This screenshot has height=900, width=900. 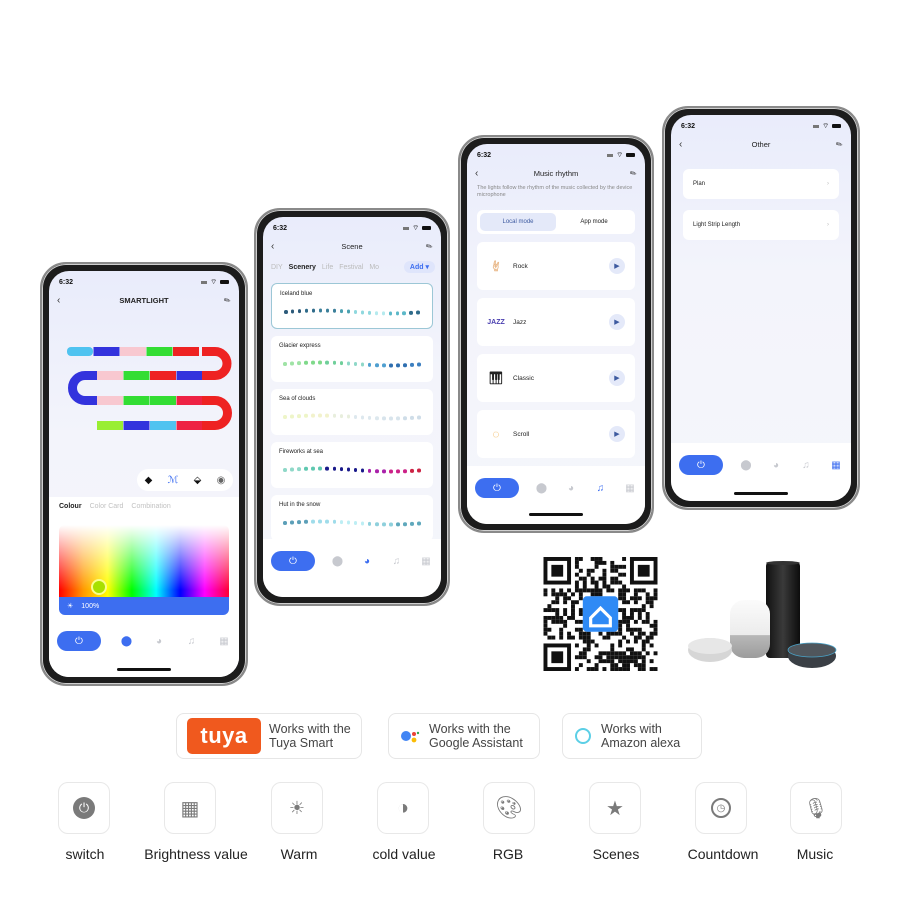 What do you see at coordinates (518, 222) in the screenshot?
I see `local-mode-tab: Local mode` at bounding box center [518, 222].